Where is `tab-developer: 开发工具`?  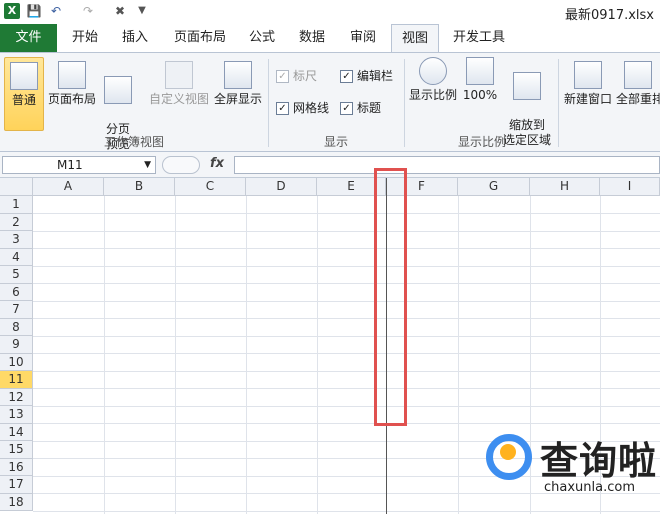 tab-developer: 开发工具 is located at coordinates (479, 38).